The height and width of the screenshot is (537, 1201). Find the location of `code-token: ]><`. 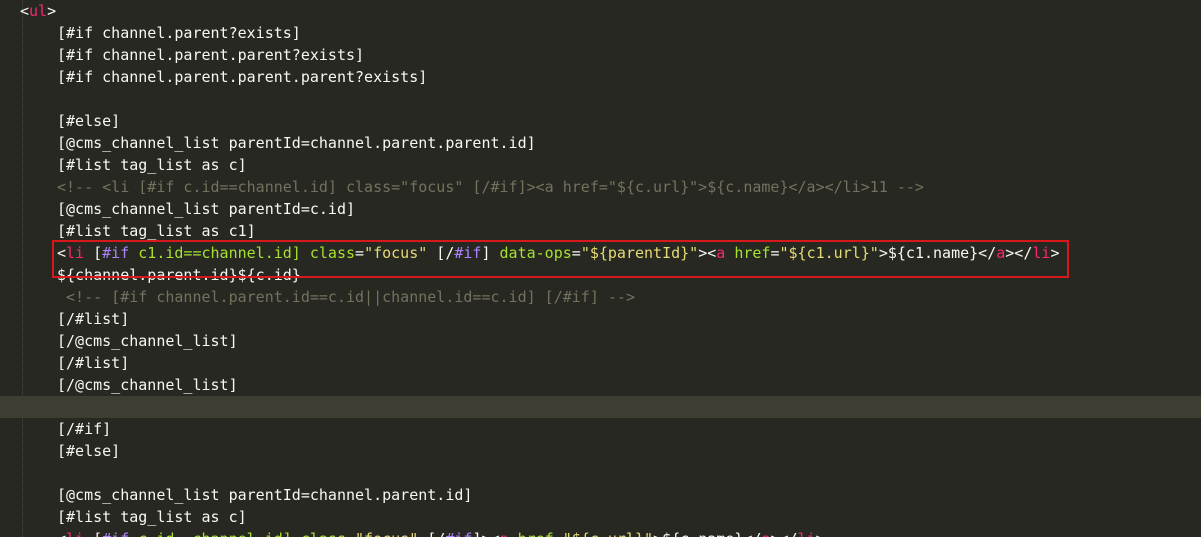

code-token: ]>< is located at coordinates (485, 533).